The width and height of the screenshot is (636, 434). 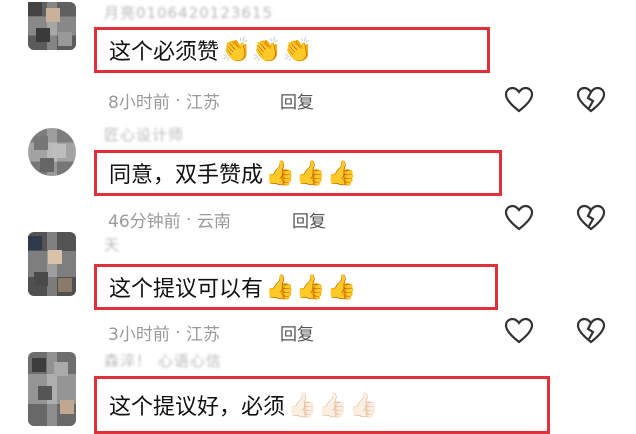 What do you see at coordinates (164, 52) in the screenshot?
I see `comment-text: 这个必须赞` at bounding box center [164, 52].